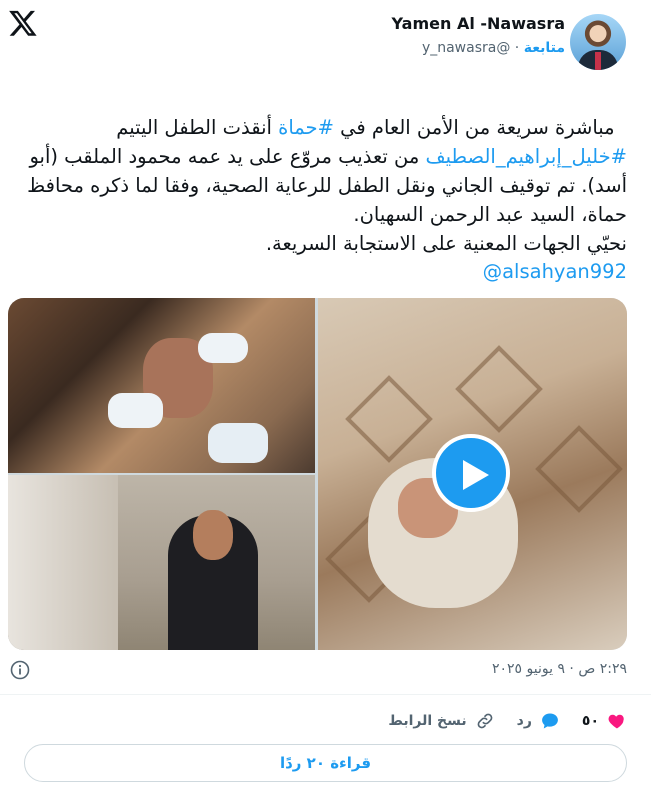 This screenshot has height=788, width=651. I want to click on hashtag-hama: #حماة, so click(306, 127).